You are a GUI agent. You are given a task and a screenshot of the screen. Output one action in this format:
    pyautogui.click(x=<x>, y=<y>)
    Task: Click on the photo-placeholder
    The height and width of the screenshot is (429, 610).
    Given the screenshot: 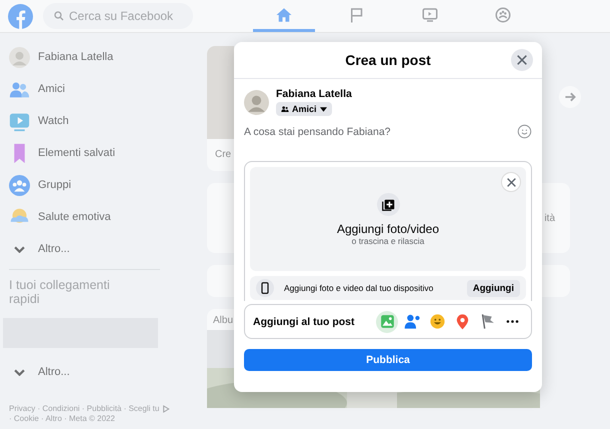 What is the action you would take?
    pyautogui.click(x=220, y=349)
    